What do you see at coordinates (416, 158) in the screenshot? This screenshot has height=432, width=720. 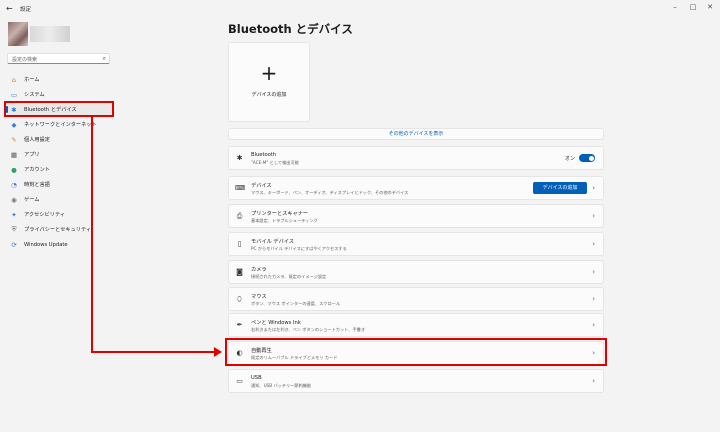 I see `bluetooth-row: ✱ Bluetooth "ACE-M" として検出可能 オン` at bounding box center [416, 158].